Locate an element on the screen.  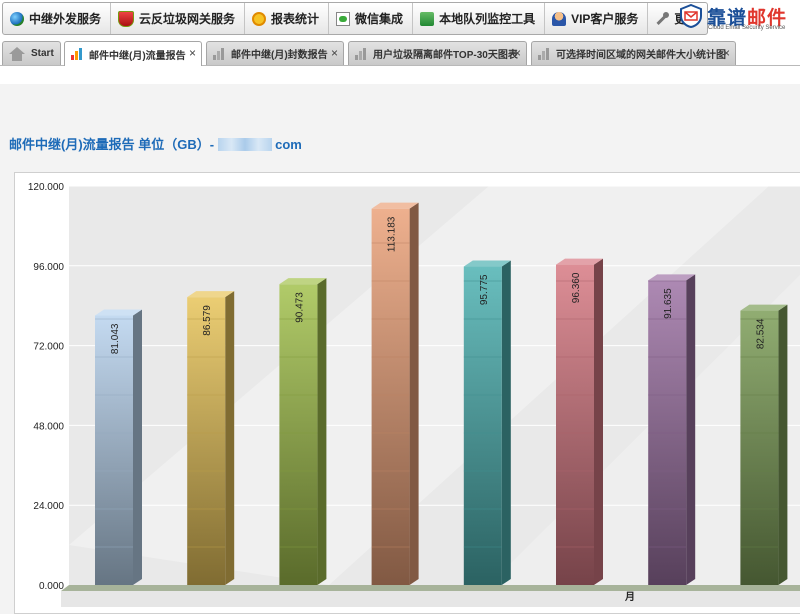
data-label: 96.360 is located at coordinates (576, 287).